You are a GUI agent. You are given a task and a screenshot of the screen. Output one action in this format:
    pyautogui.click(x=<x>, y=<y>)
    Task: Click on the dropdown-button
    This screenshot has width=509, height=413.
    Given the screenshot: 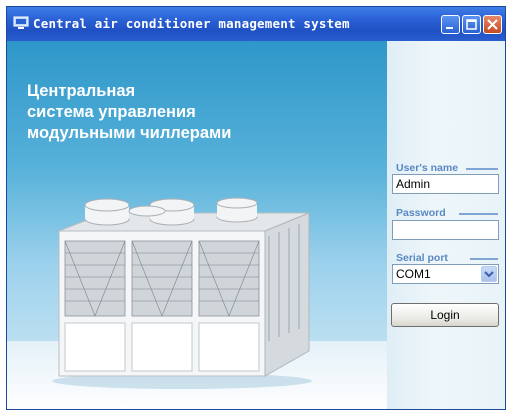 What is the action you would take?
    pyautogui.click(x=489, y=274)
    